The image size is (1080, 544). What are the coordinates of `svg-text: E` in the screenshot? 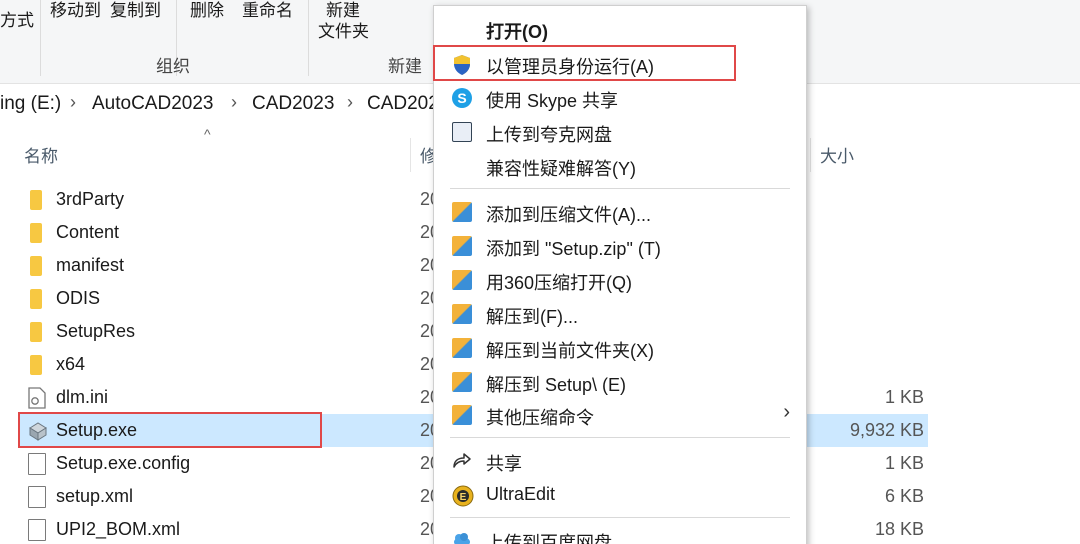 It's located at (463, 497).